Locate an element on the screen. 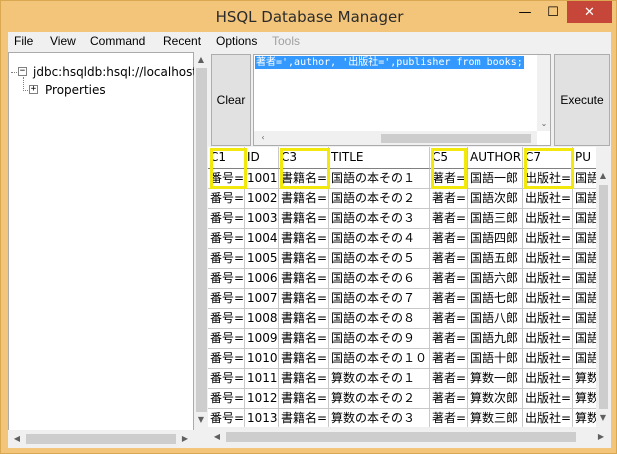  cell-author: 国語五郎 is located at coordinates (495, 259).